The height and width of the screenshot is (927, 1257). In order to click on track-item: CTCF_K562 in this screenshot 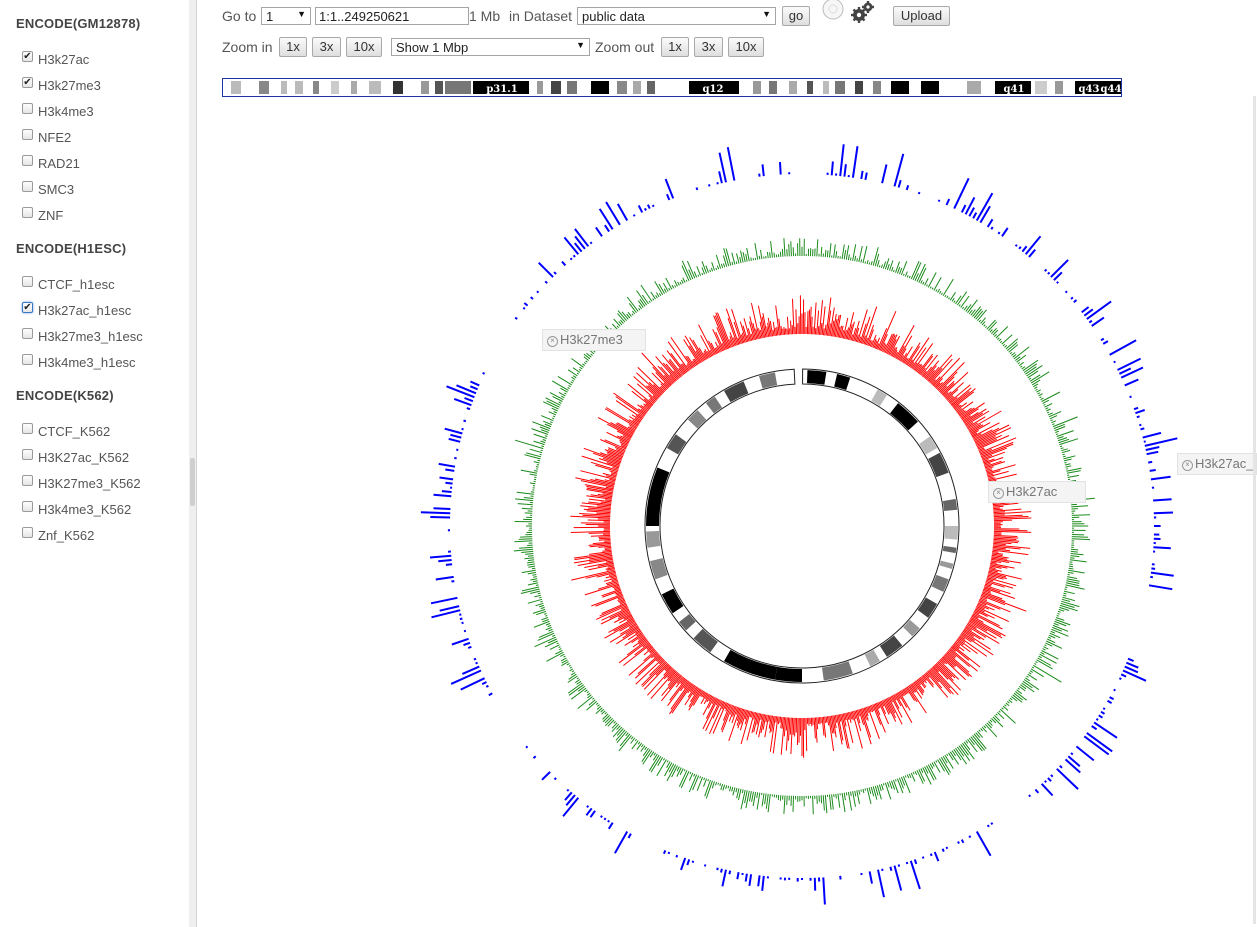, I will do `click(66, 431)`.